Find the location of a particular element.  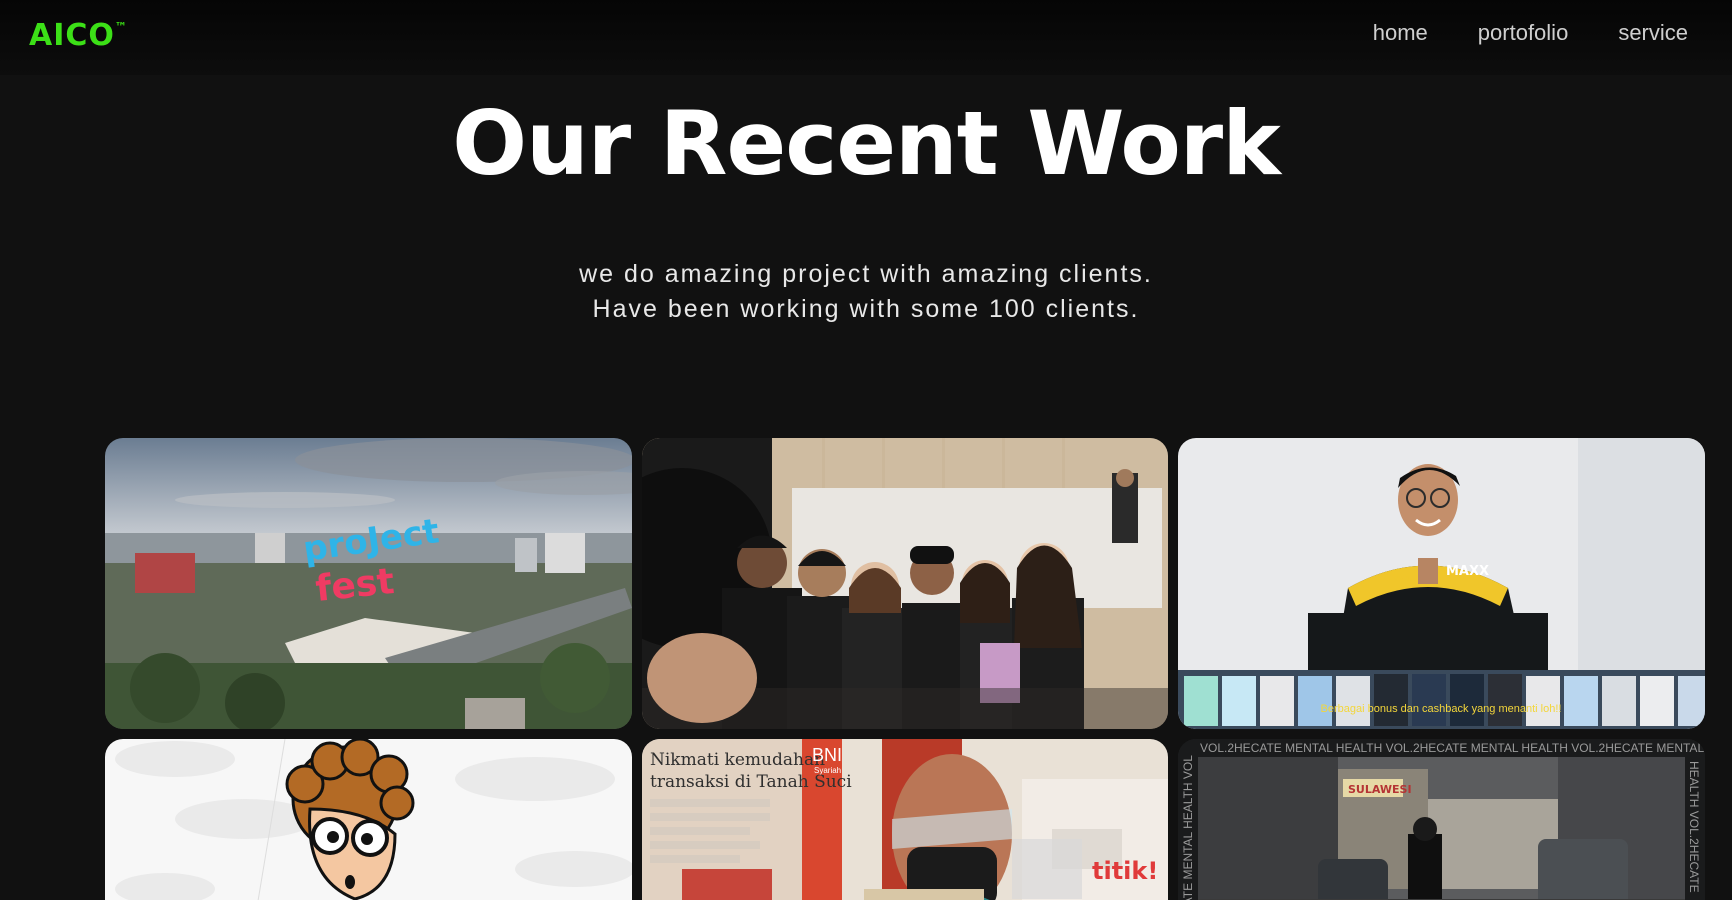

hecate-frame-right: HEALTH VOL.2HECATE is located at coordinates (1694, 827).